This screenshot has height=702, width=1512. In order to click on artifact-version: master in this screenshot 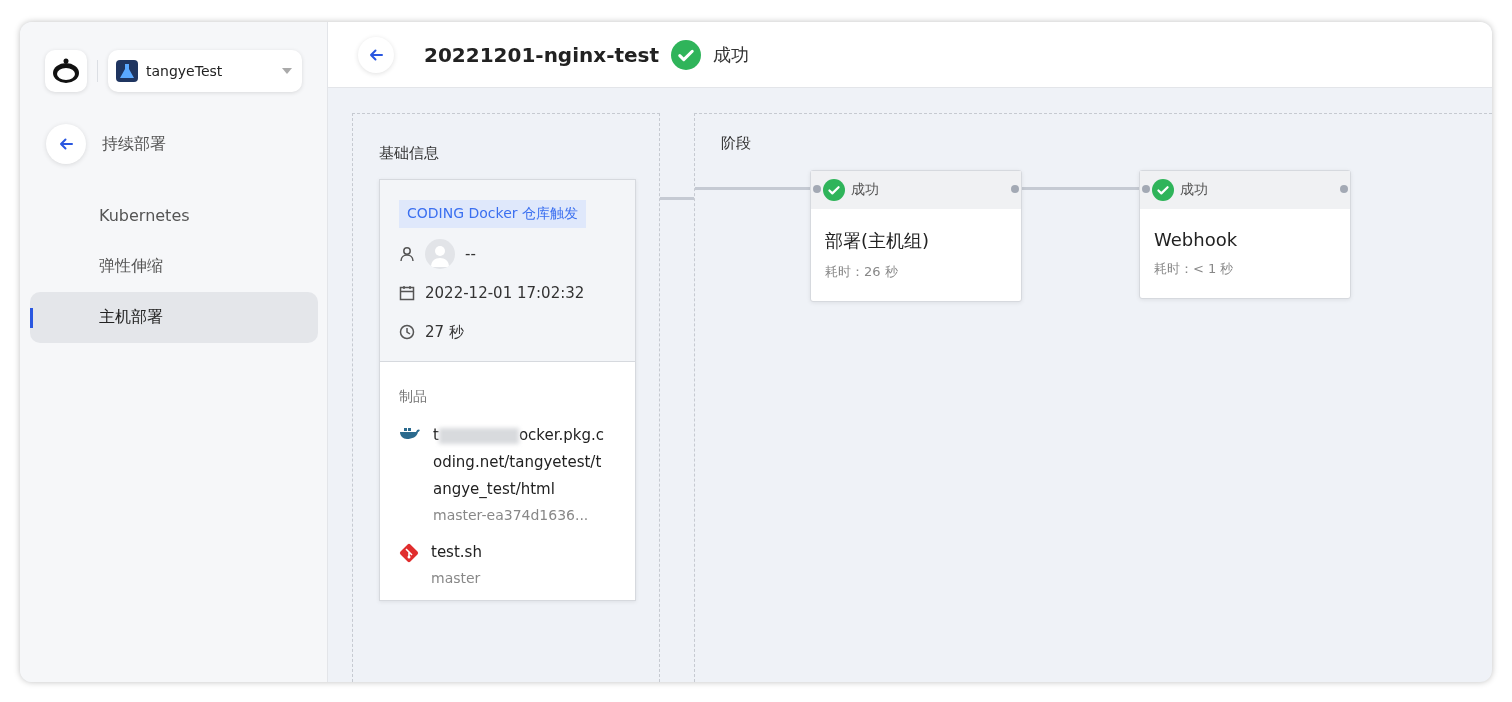, I will do `click(456, 578)`.